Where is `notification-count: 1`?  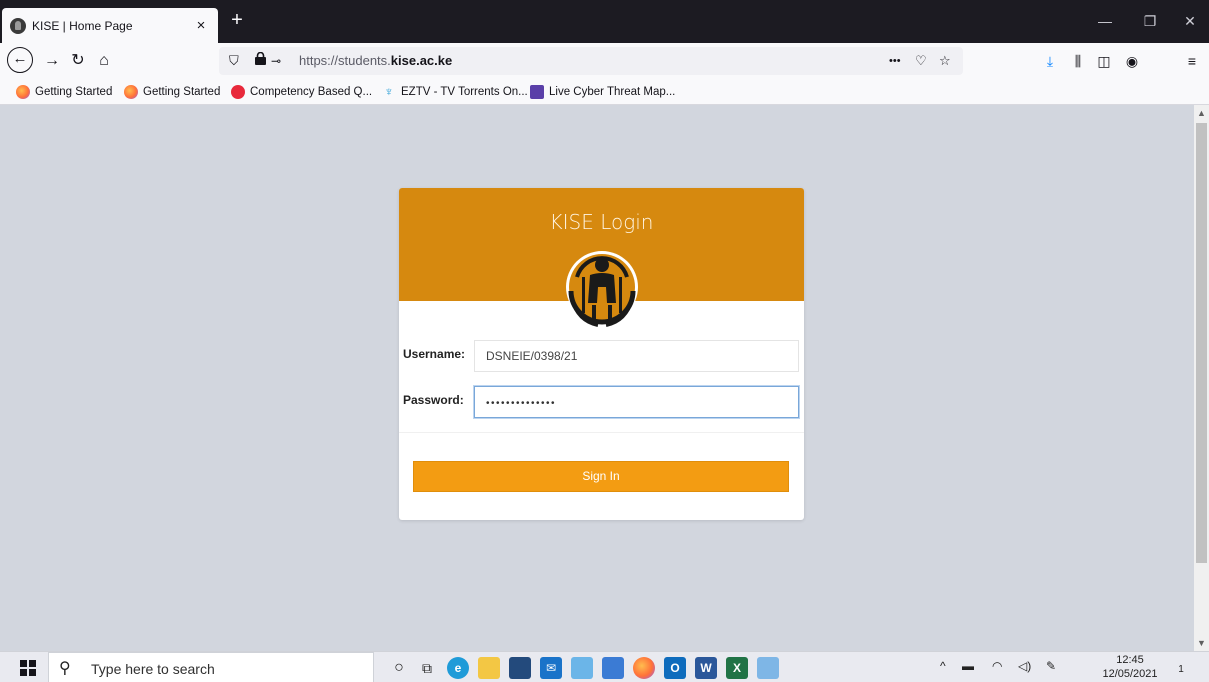 notification-count: 1 is located at coordinates (1181, 669).